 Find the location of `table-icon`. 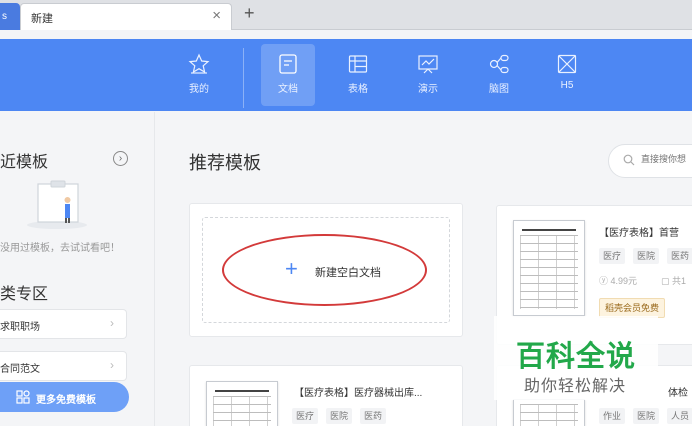

table-icon is located at coordinates (358, 64).